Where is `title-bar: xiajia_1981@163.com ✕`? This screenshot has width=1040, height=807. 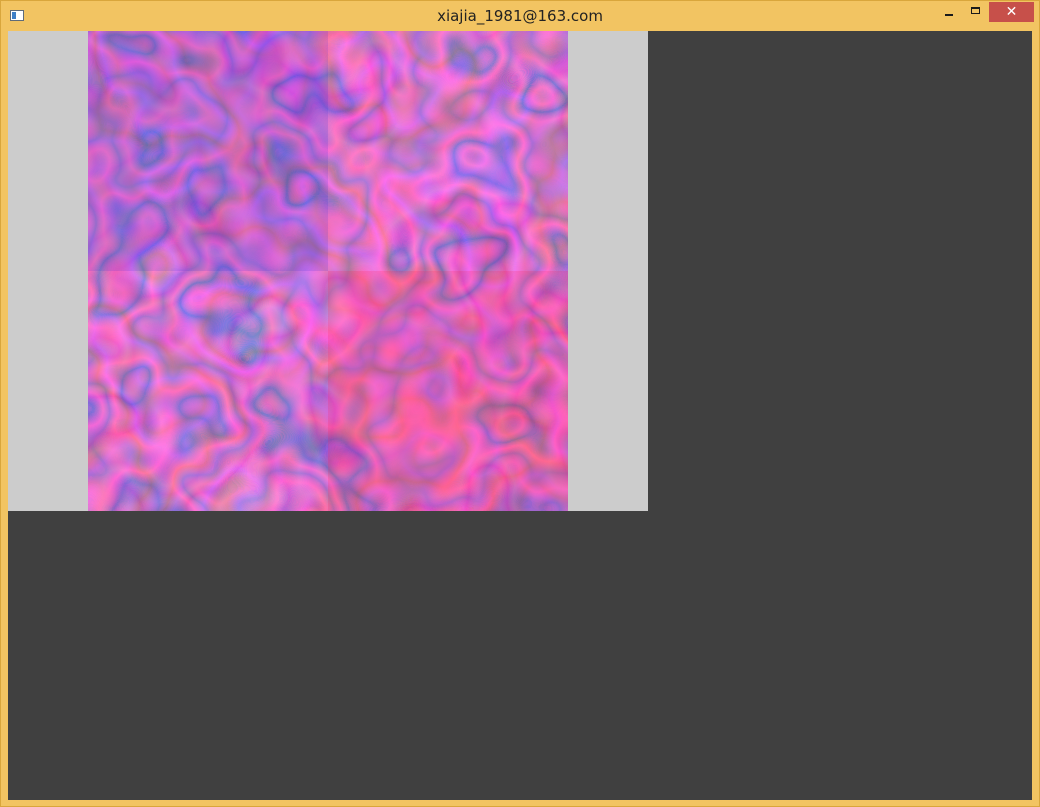
title-bar: xiajia_1981@163.com ✕ is located at coordinates (520, 16).